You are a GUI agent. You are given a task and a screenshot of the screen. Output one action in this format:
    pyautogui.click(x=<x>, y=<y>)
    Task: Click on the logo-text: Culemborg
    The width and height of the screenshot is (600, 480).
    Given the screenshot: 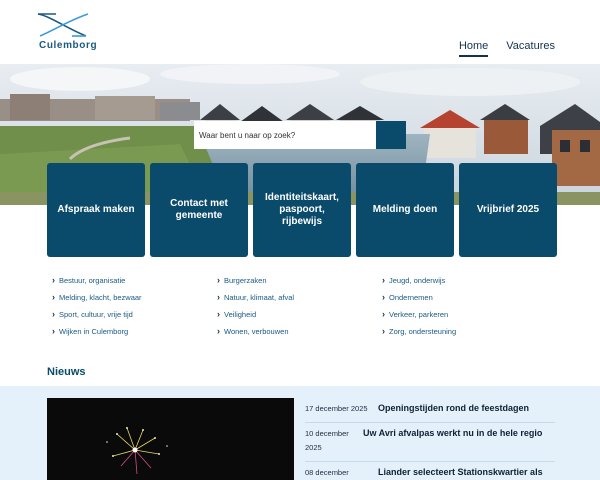 What is the action you would take?
    pyautogui.click(x=68, y=45)
    